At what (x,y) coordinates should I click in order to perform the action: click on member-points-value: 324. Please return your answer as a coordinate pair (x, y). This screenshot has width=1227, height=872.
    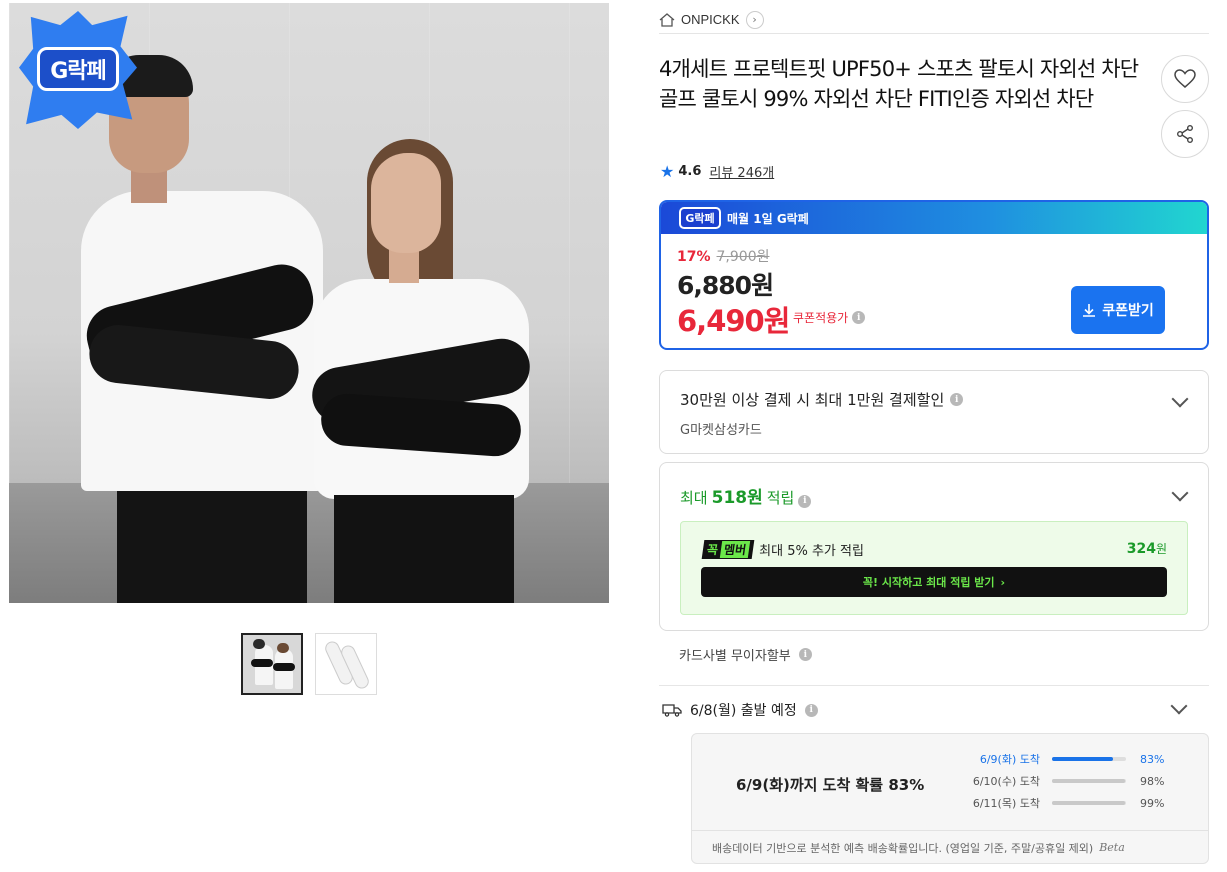
    Looking at the image, I should click on (1141, 549).